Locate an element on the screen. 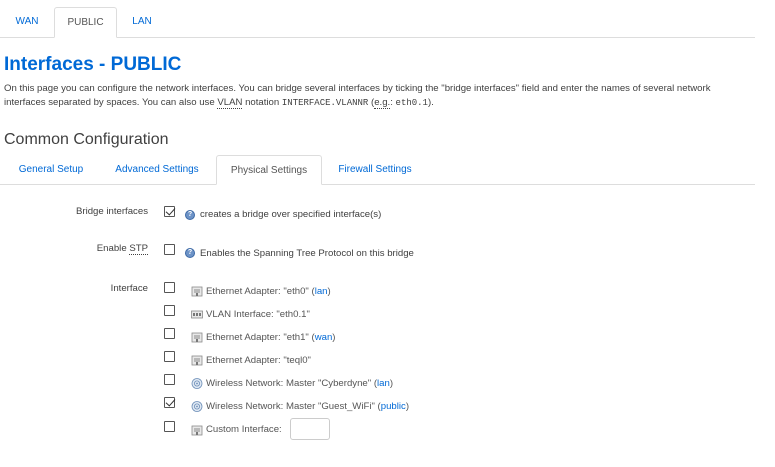 Image resolution: width=775 pixels, height=467 pixels. interface-text: Ethernet Adapter: "eth0" ( is located at coordinates (260, 291).